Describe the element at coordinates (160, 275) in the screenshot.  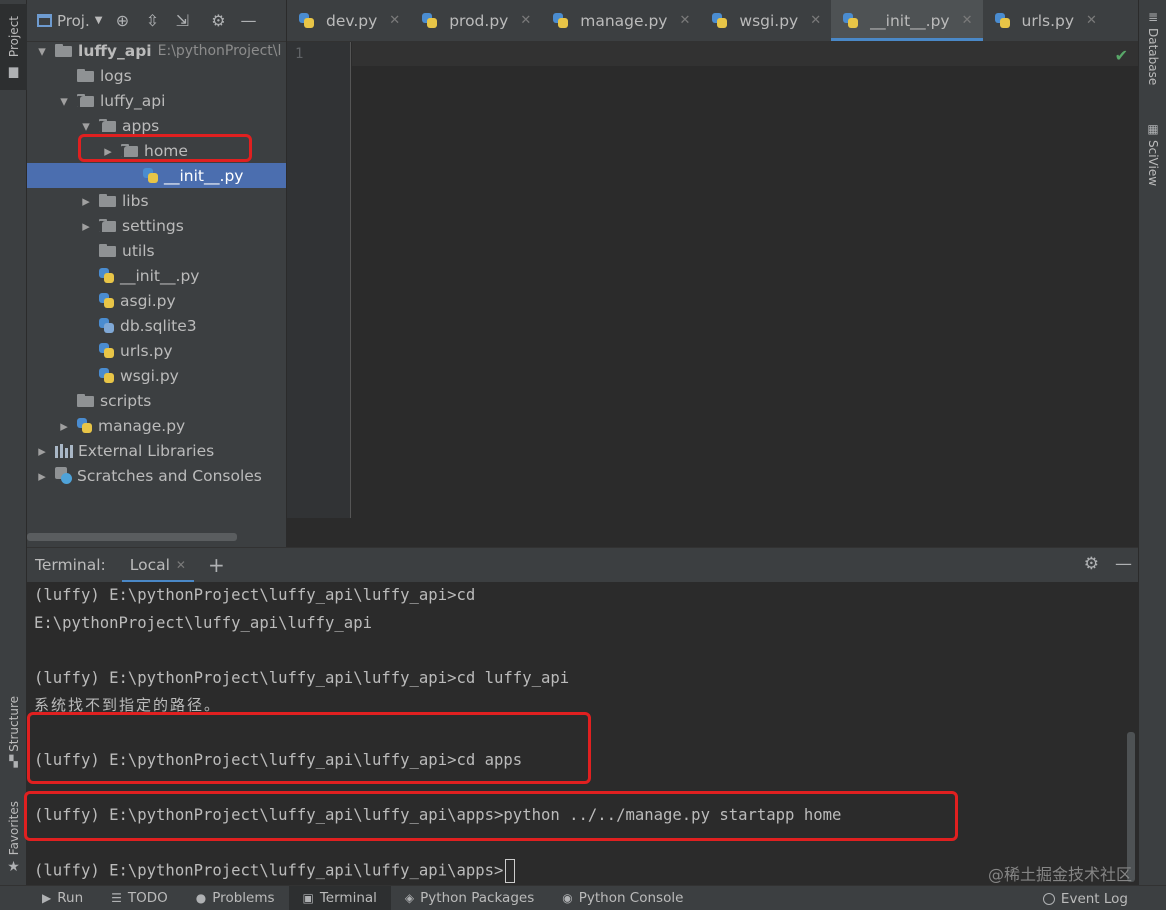
I see `tree-item-label: __init__.py` at that location.